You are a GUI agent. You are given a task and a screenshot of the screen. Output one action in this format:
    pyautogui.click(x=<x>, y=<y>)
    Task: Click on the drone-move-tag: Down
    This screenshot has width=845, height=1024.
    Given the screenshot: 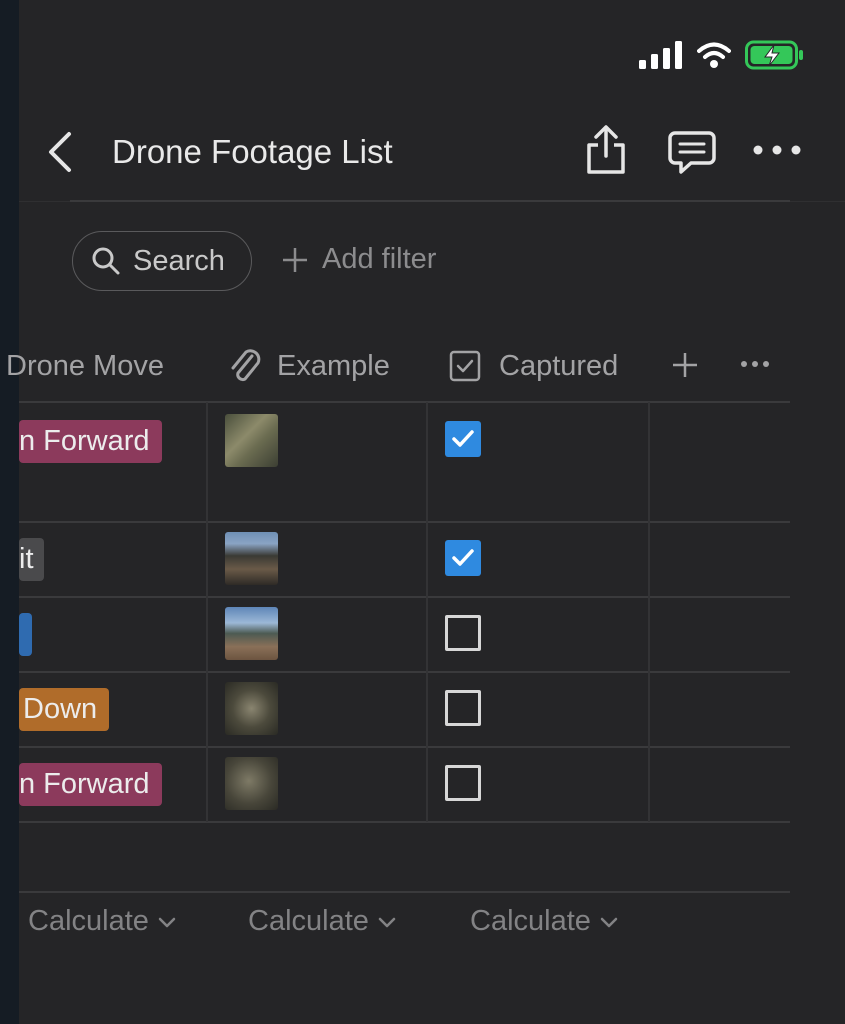 What is the action you would take?
    pyautogui.click(x=64, y=709)
    